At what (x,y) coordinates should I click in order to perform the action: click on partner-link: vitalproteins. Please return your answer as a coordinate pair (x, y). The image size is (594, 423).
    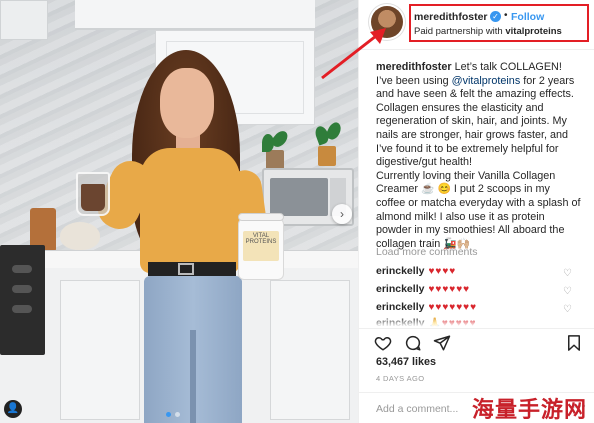
    Looking at the image, I should click on (533, 31).